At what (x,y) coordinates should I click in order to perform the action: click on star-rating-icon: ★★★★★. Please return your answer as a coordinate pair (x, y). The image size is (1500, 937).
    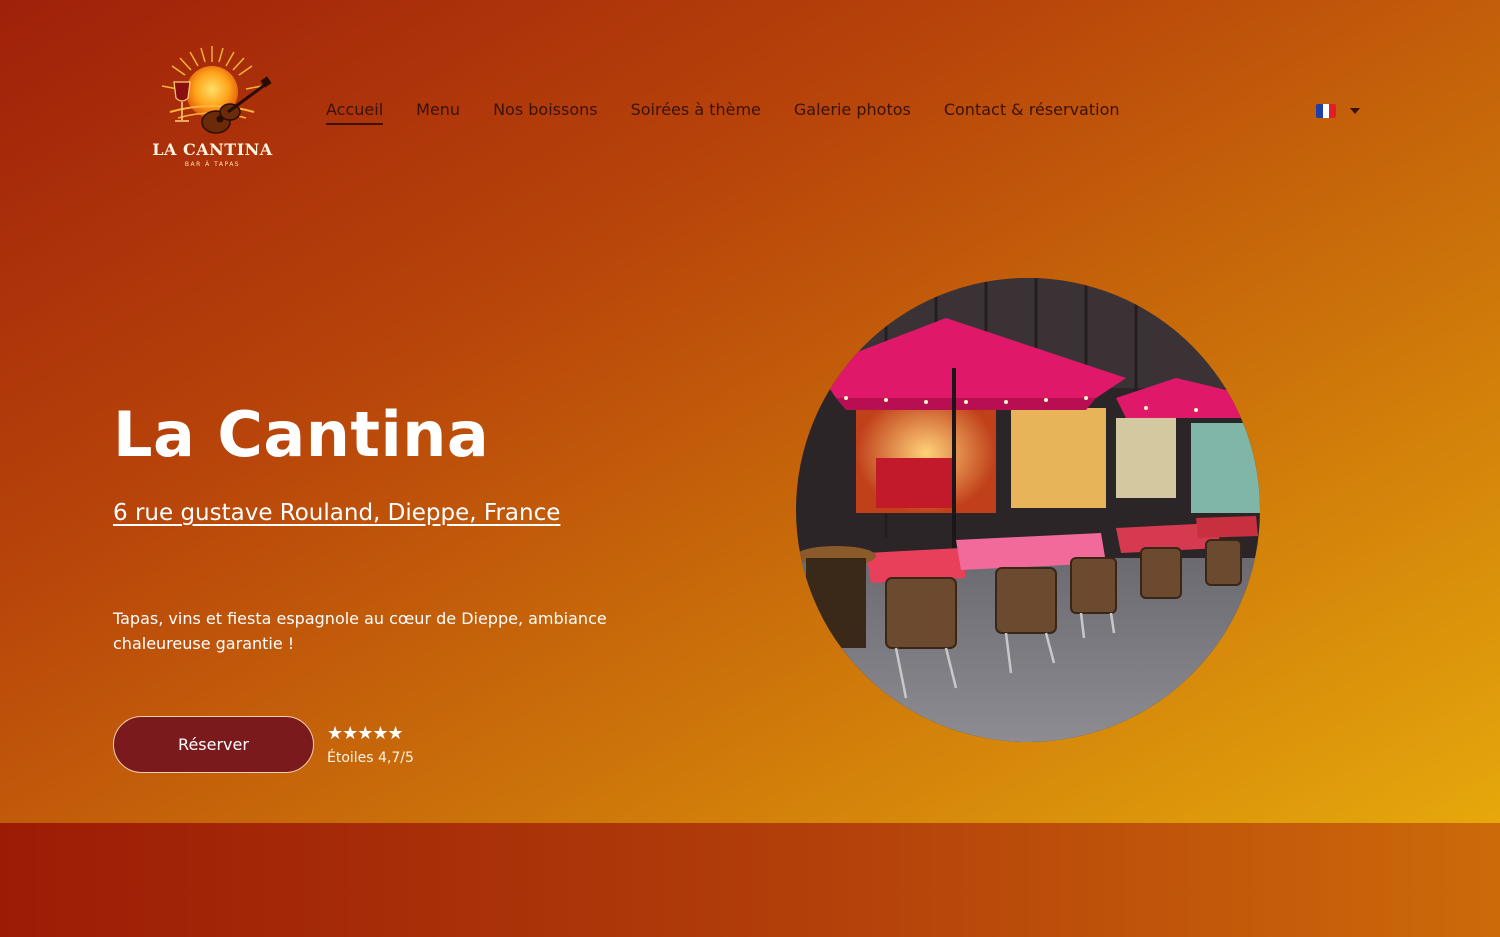
    Looking at the image, I should click on (365, 733).